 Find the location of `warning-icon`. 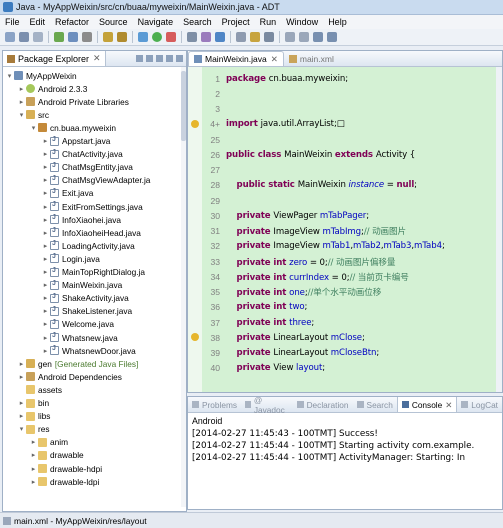

warning-icon is located at coordinates (195, 123).